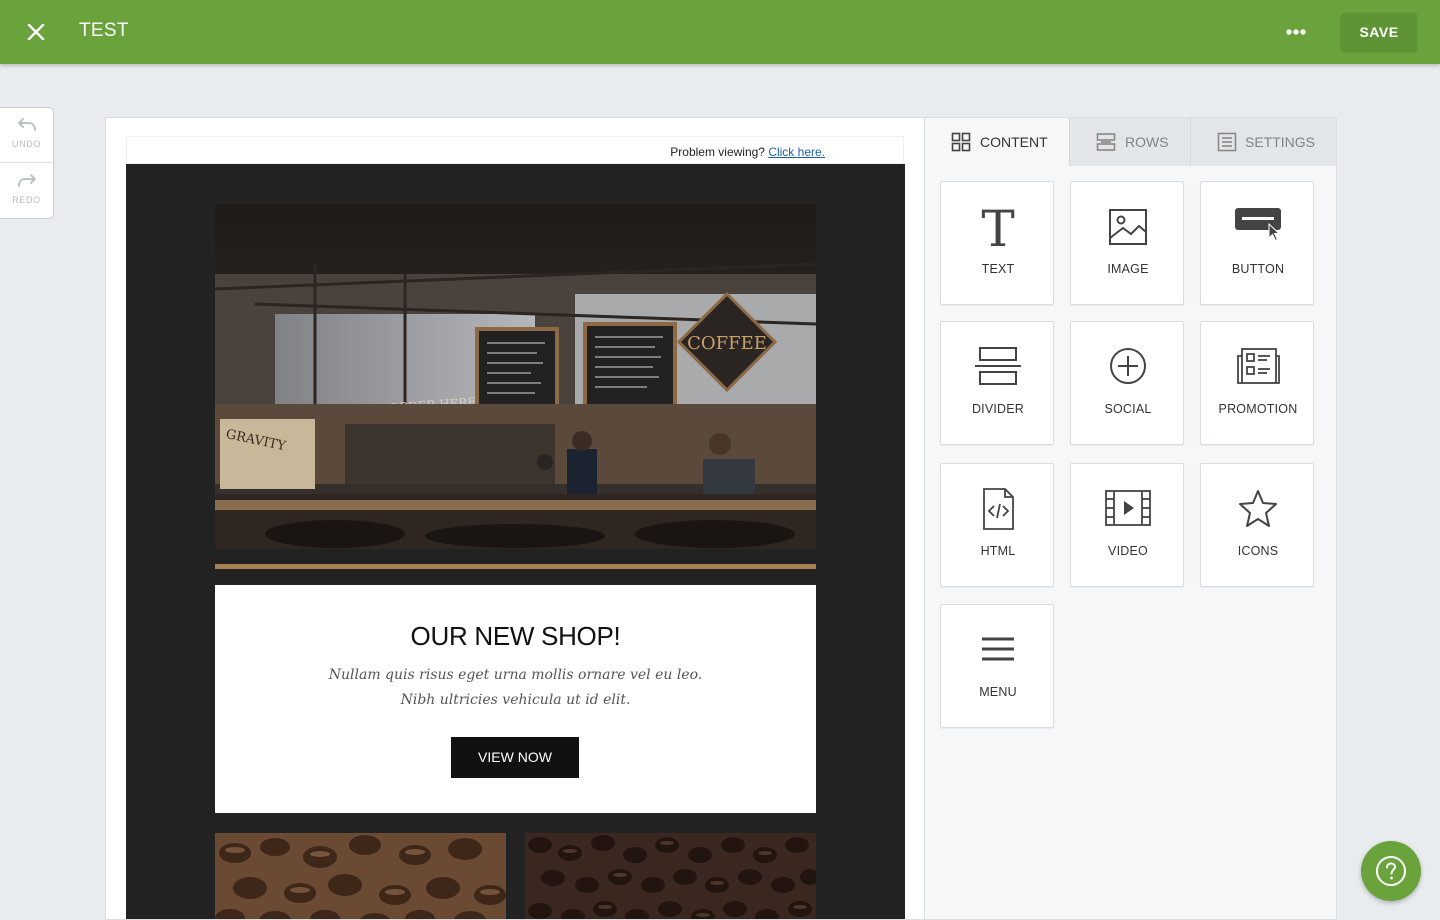 The height and width of the screenshot is (920, 1440). What do you see at coordinates (998, 269) in the screenshot?
I see `block-text-label: TEXT` at bounding box center [998, 269].